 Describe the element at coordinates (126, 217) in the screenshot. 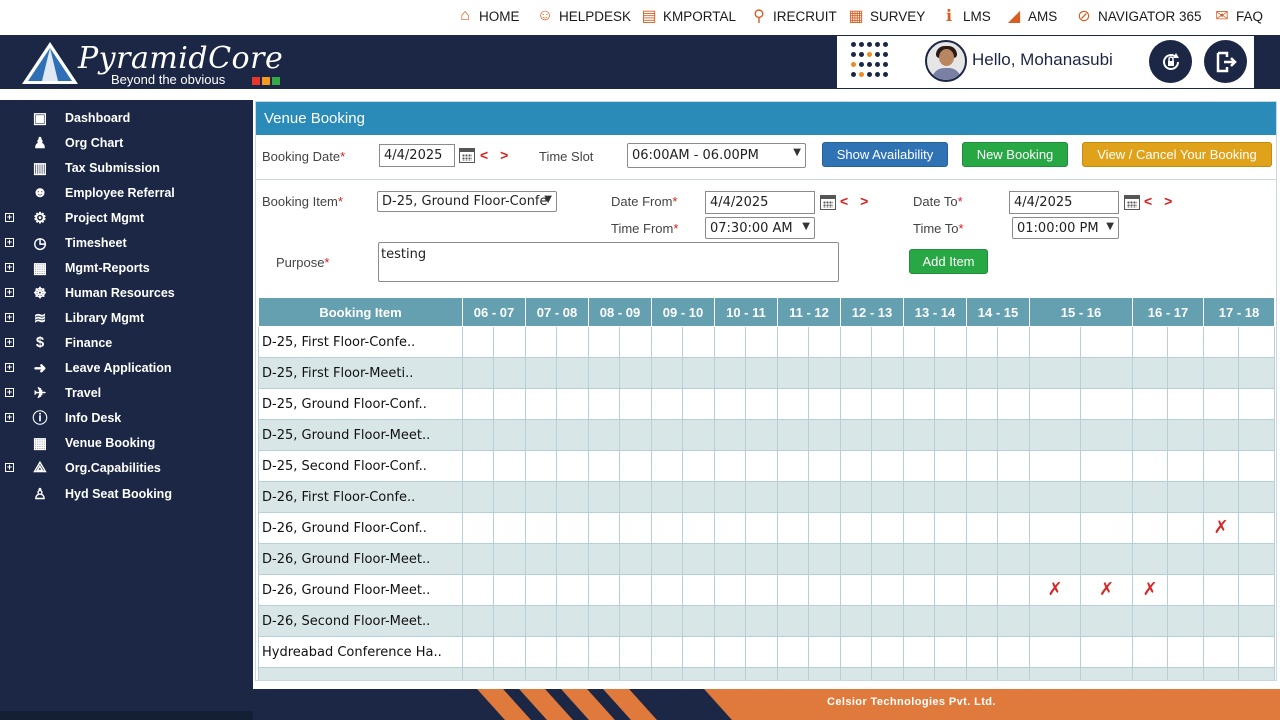

I see `sidebar-item-project-mgmt: + ⚙ Project Mgmt` at that location.